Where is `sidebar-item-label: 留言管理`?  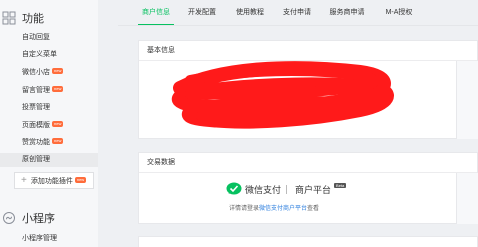 sidebar-item-label: 留言管理 is located at coordinates (36, 90).